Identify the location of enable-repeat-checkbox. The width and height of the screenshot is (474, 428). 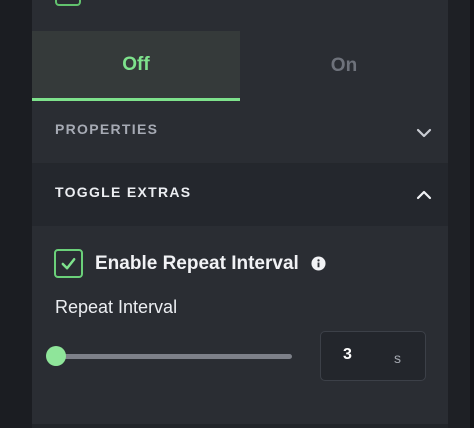
(68, 263).